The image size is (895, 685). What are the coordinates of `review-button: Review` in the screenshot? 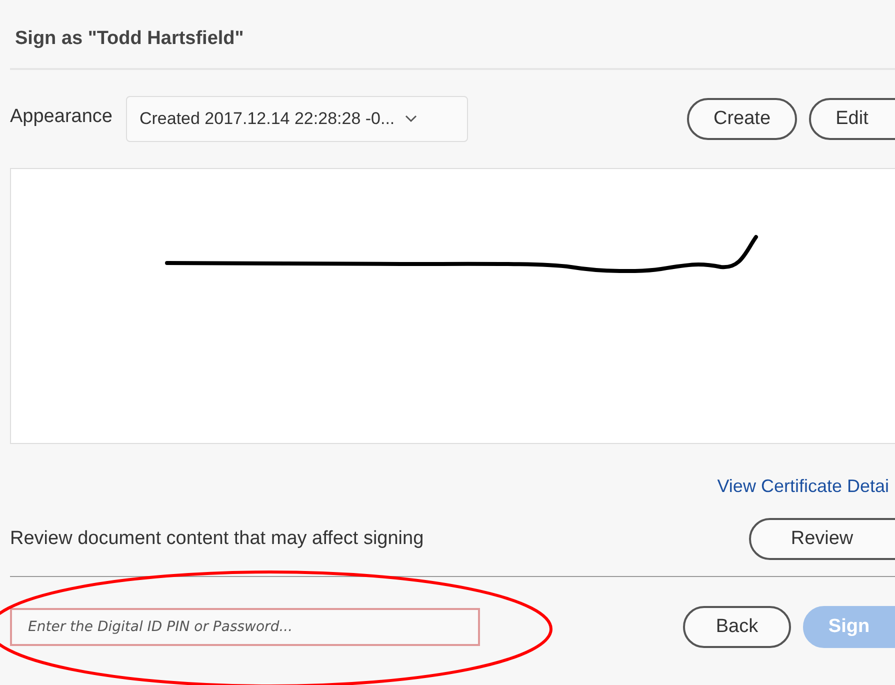 It's located at (822, 539).